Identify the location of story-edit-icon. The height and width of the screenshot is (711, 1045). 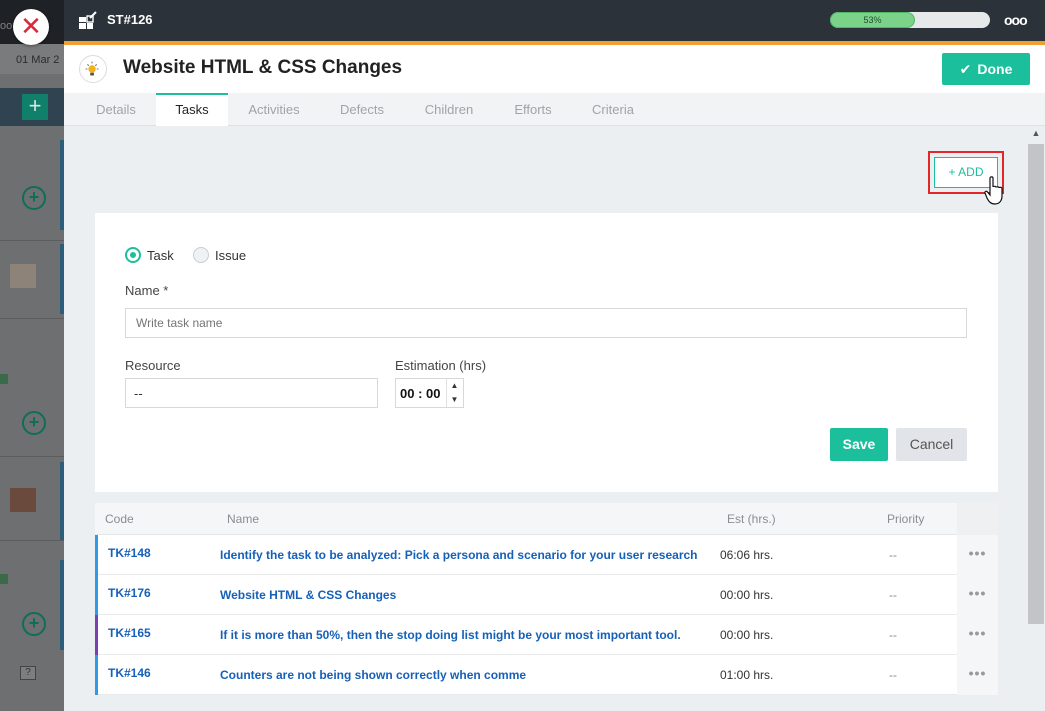
(88, 20).